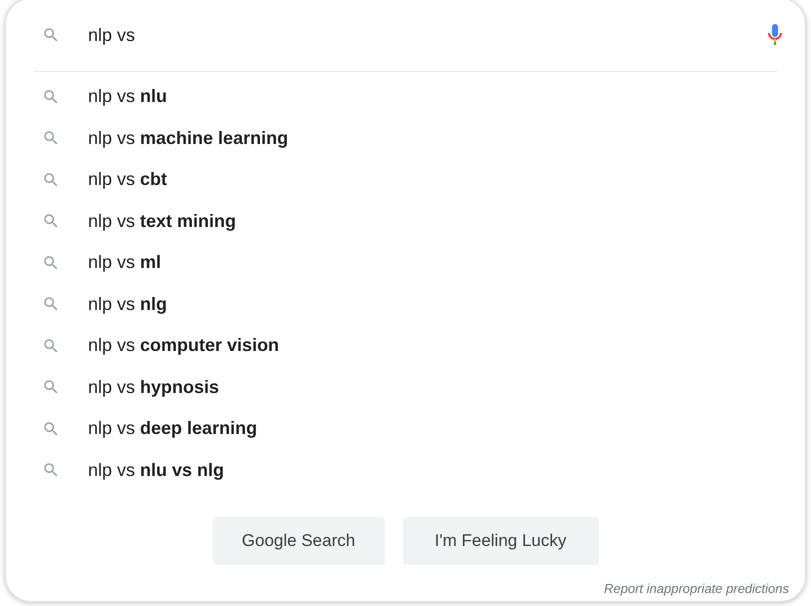  What do you see at coordinates (128, 180) in the screenshot?
I see `suggestion-item: nlp vs cbt` at bounding box center [128, 180].